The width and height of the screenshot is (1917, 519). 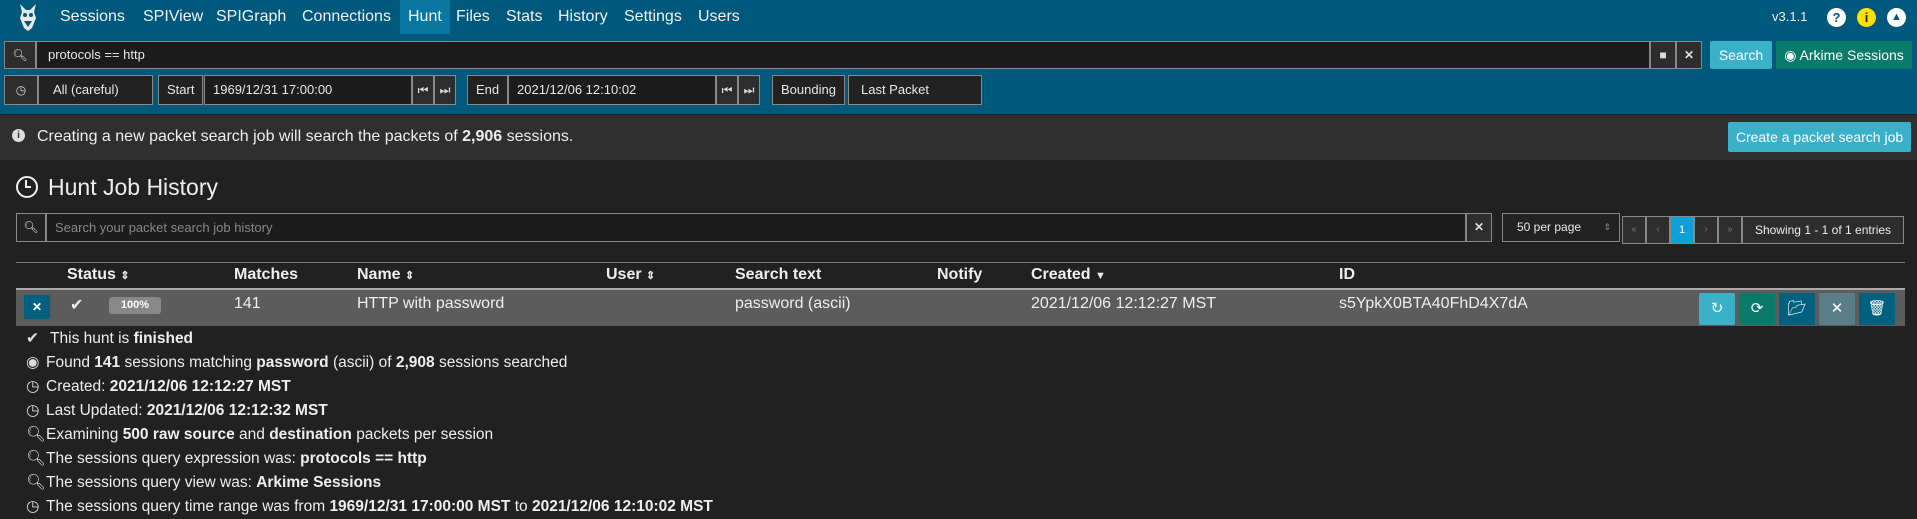 I want to click on history-search-icon: 🔍︎, so click(x=31, y=227).